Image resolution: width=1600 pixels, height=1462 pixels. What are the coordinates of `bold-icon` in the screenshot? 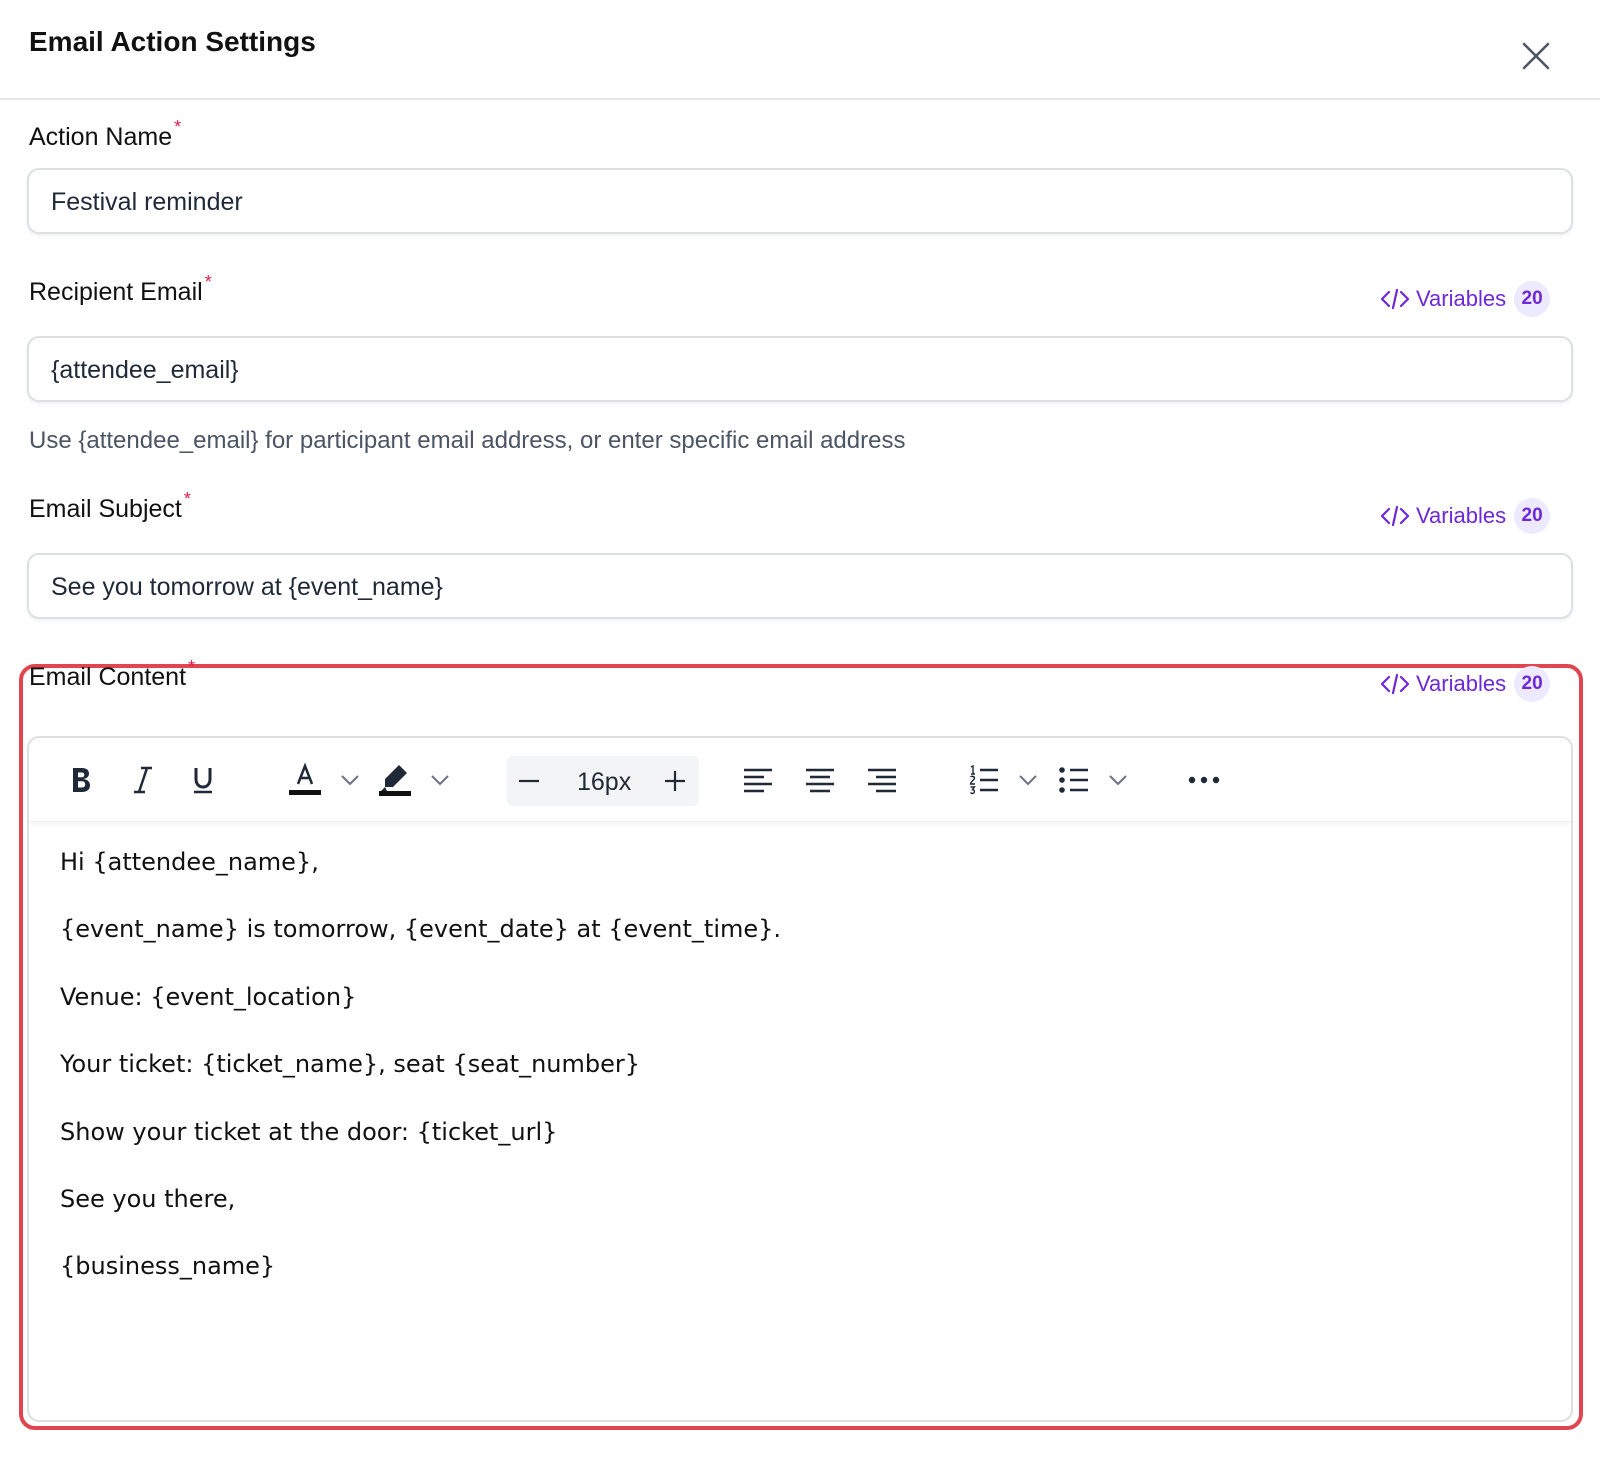 It's located at (81, 780).